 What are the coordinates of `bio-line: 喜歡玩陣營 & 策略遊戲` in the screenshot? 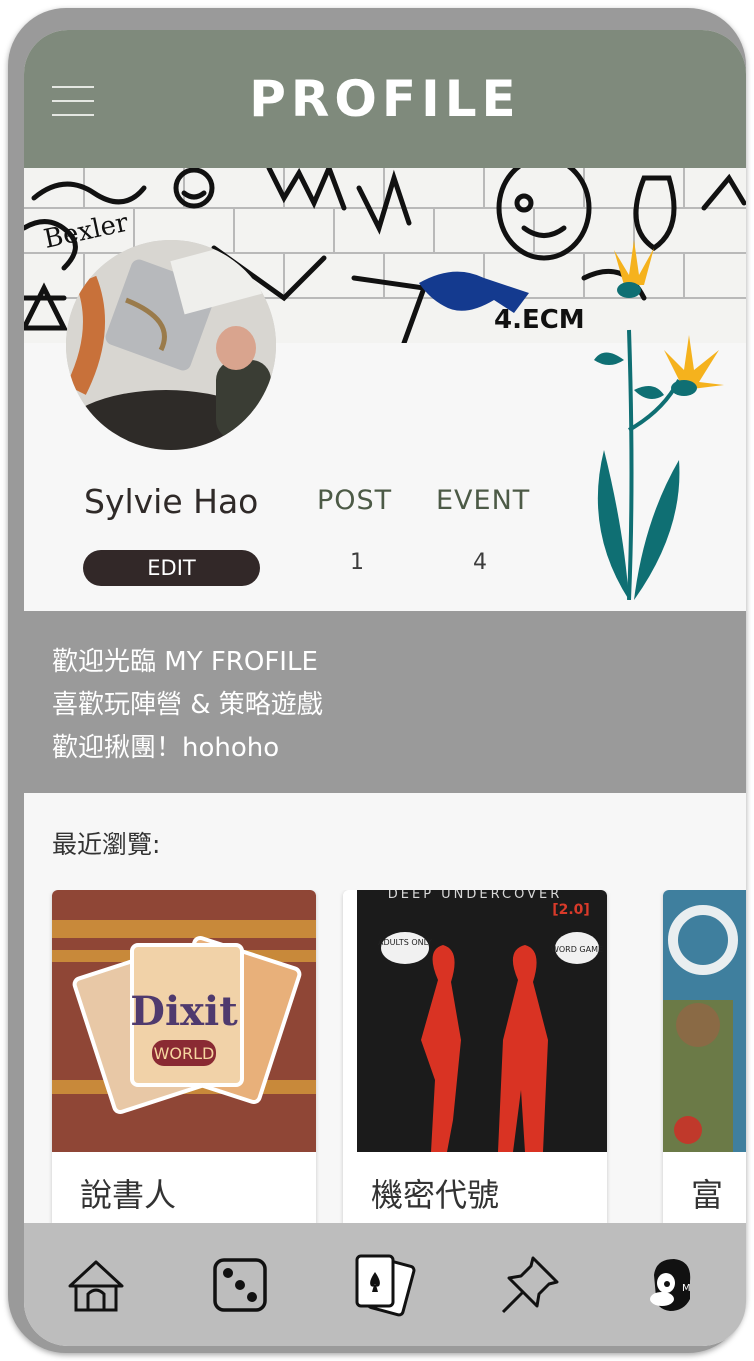 It's located at (187, 705).